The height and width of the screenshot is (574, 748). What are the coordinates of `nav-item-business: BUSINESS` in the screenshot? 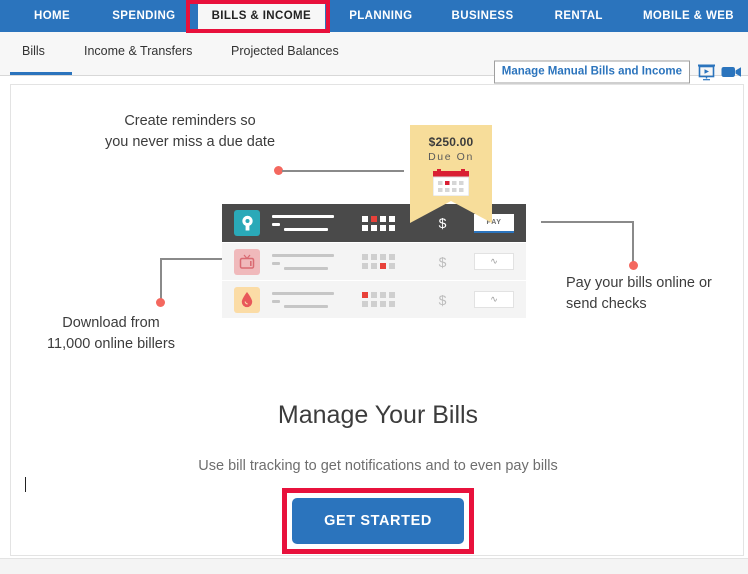 It's located at (483, 16).